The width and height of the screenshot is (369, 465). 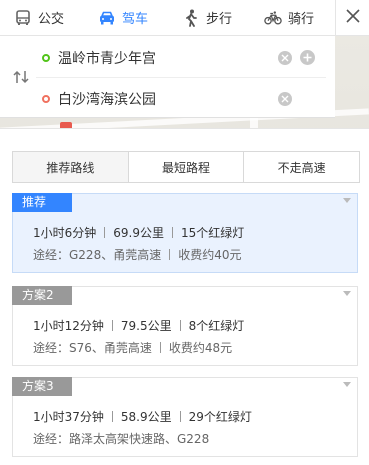 I want to click on tab-walk-label: 步行, so click(x=219, y=19).